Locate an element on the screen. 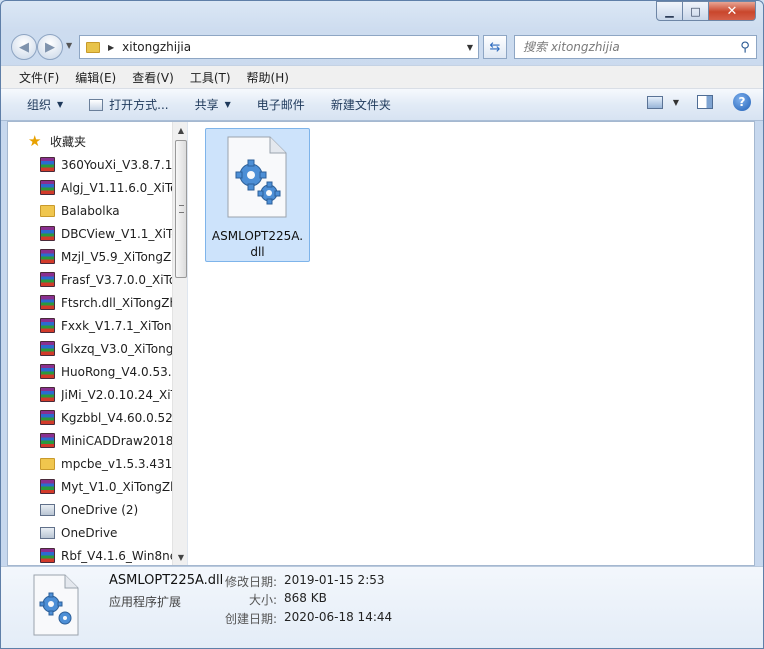 This screenshot has width=764, height=649. change-view-icon is located at coordinates (654, 102).